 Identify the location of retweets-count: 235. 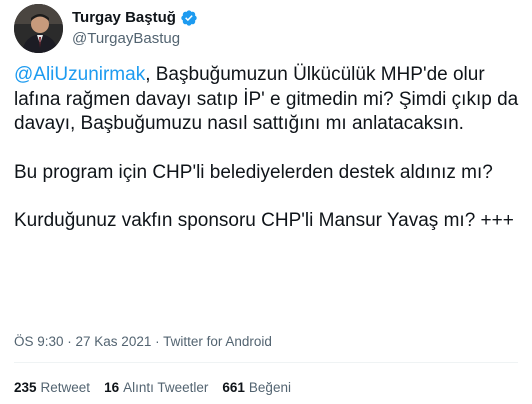
(25, 387).